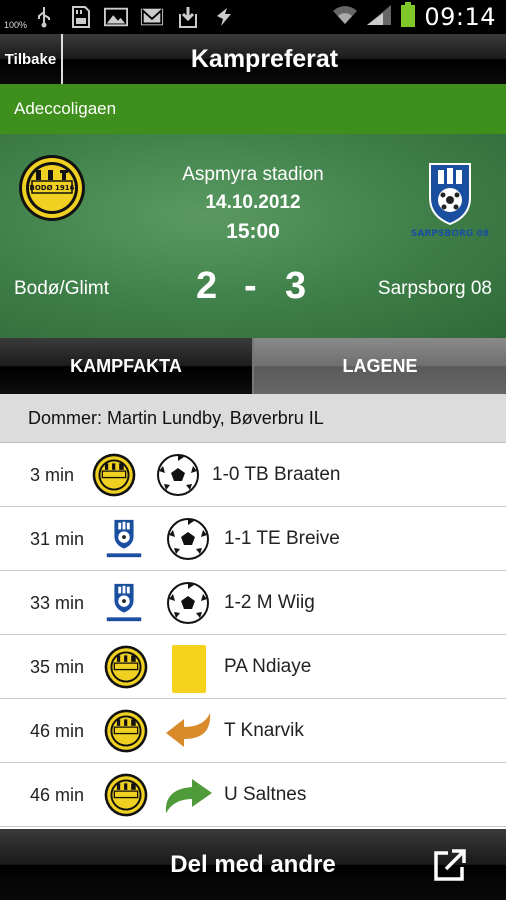 This screenshot has height=900, width=506. I want to click on share-button: Del med andre, so click(253, 864).